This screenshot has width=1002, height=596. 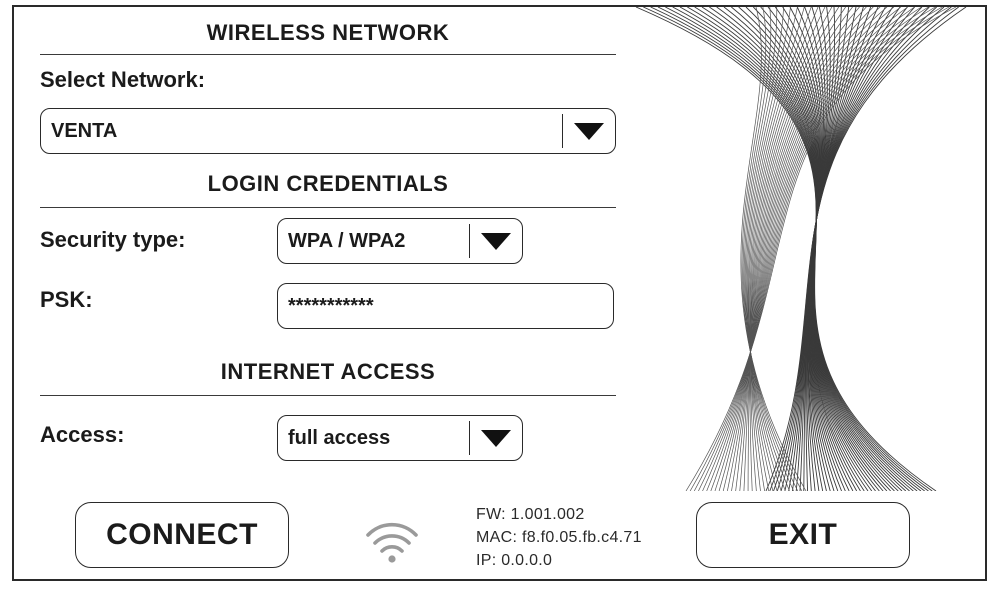 I want to click on section-title-login: LOGIN CREDENTIALS, so click(x=328, y=183).